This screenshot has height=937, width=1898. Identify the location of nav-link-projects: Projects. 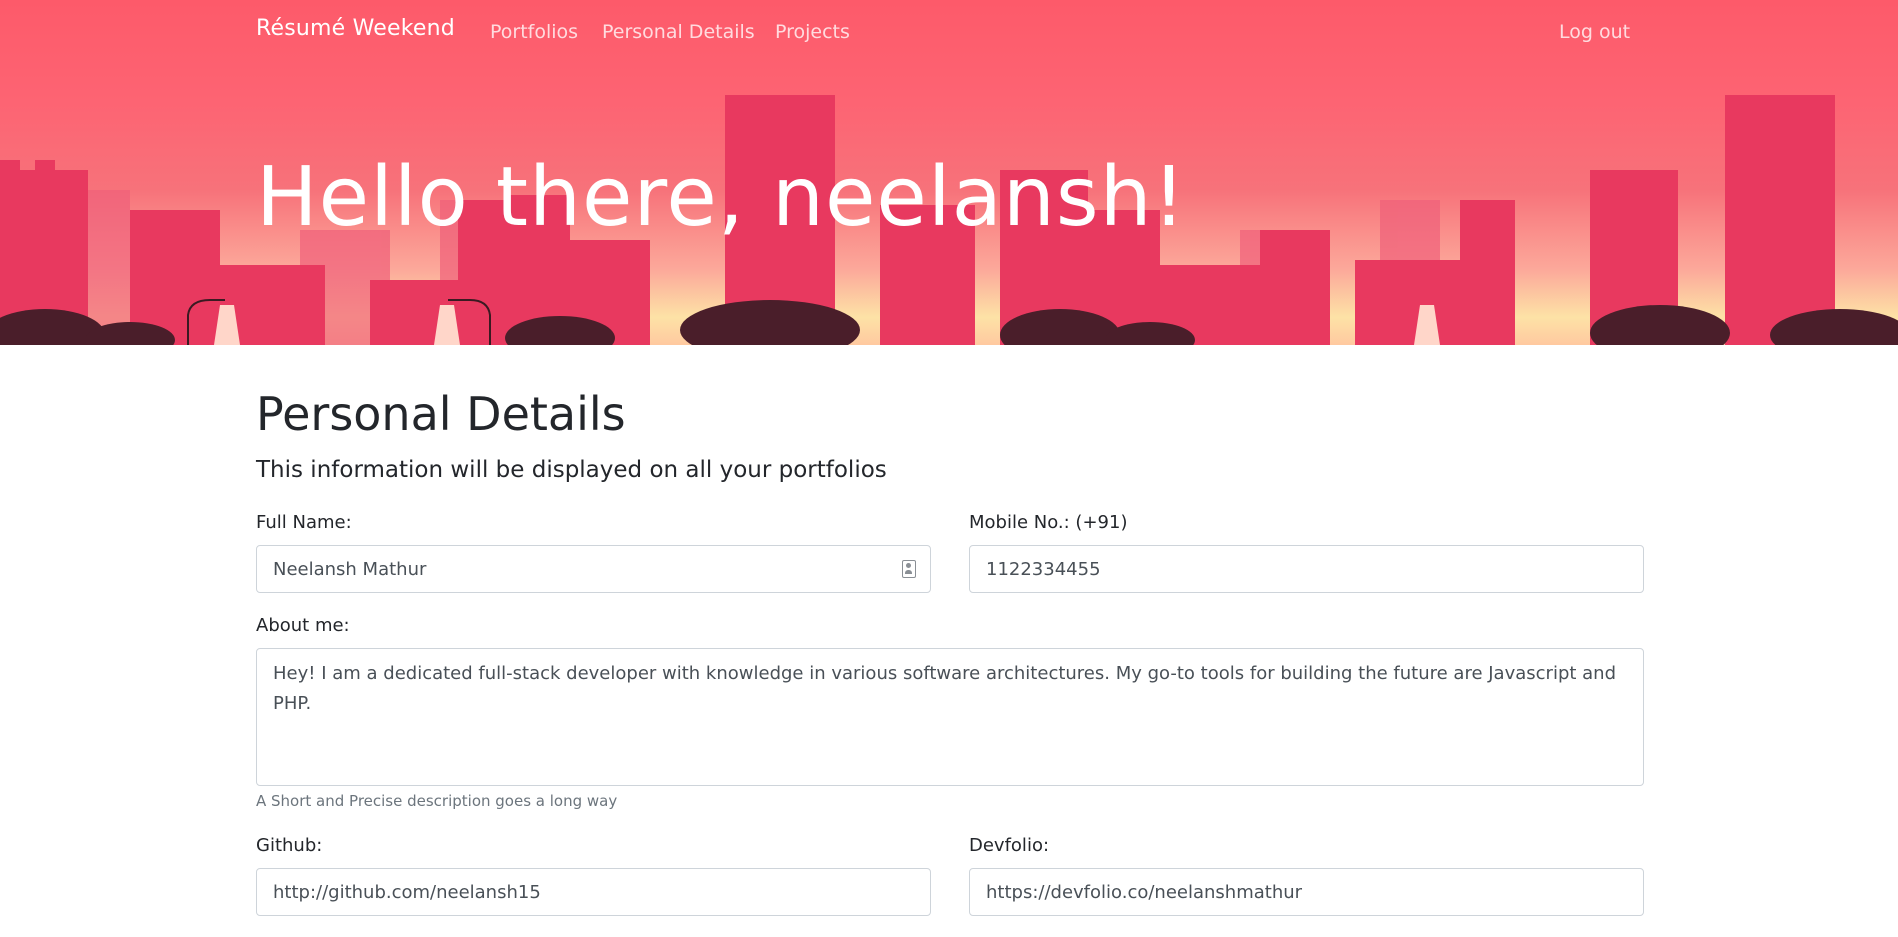
(812, 32).